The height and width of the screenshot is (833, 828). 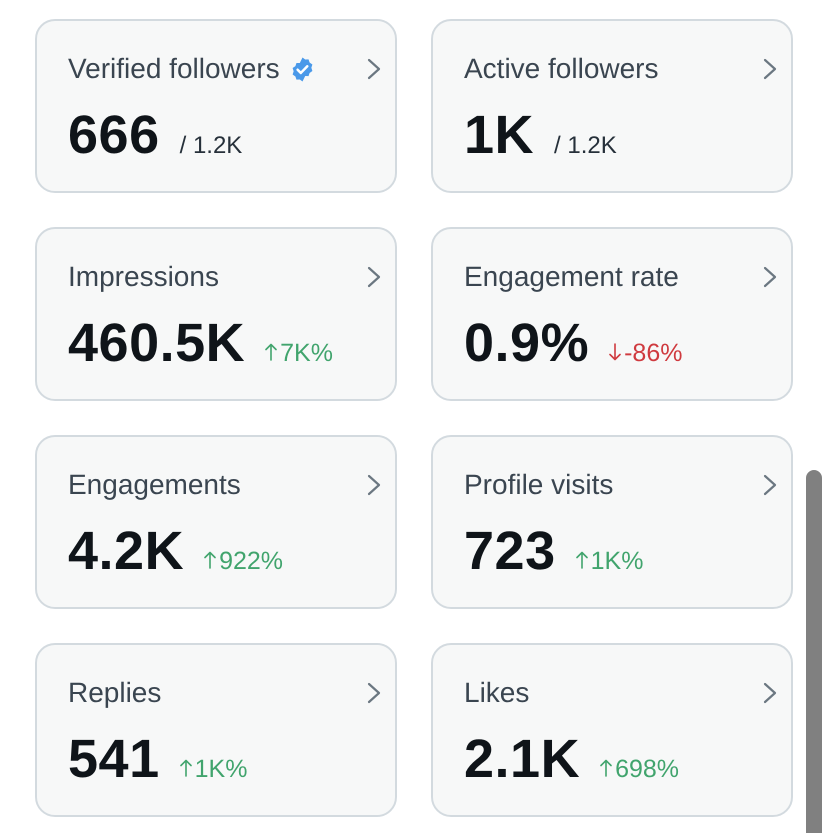 I want to click on metric-title: Impressions, so click(x=143, y=277).